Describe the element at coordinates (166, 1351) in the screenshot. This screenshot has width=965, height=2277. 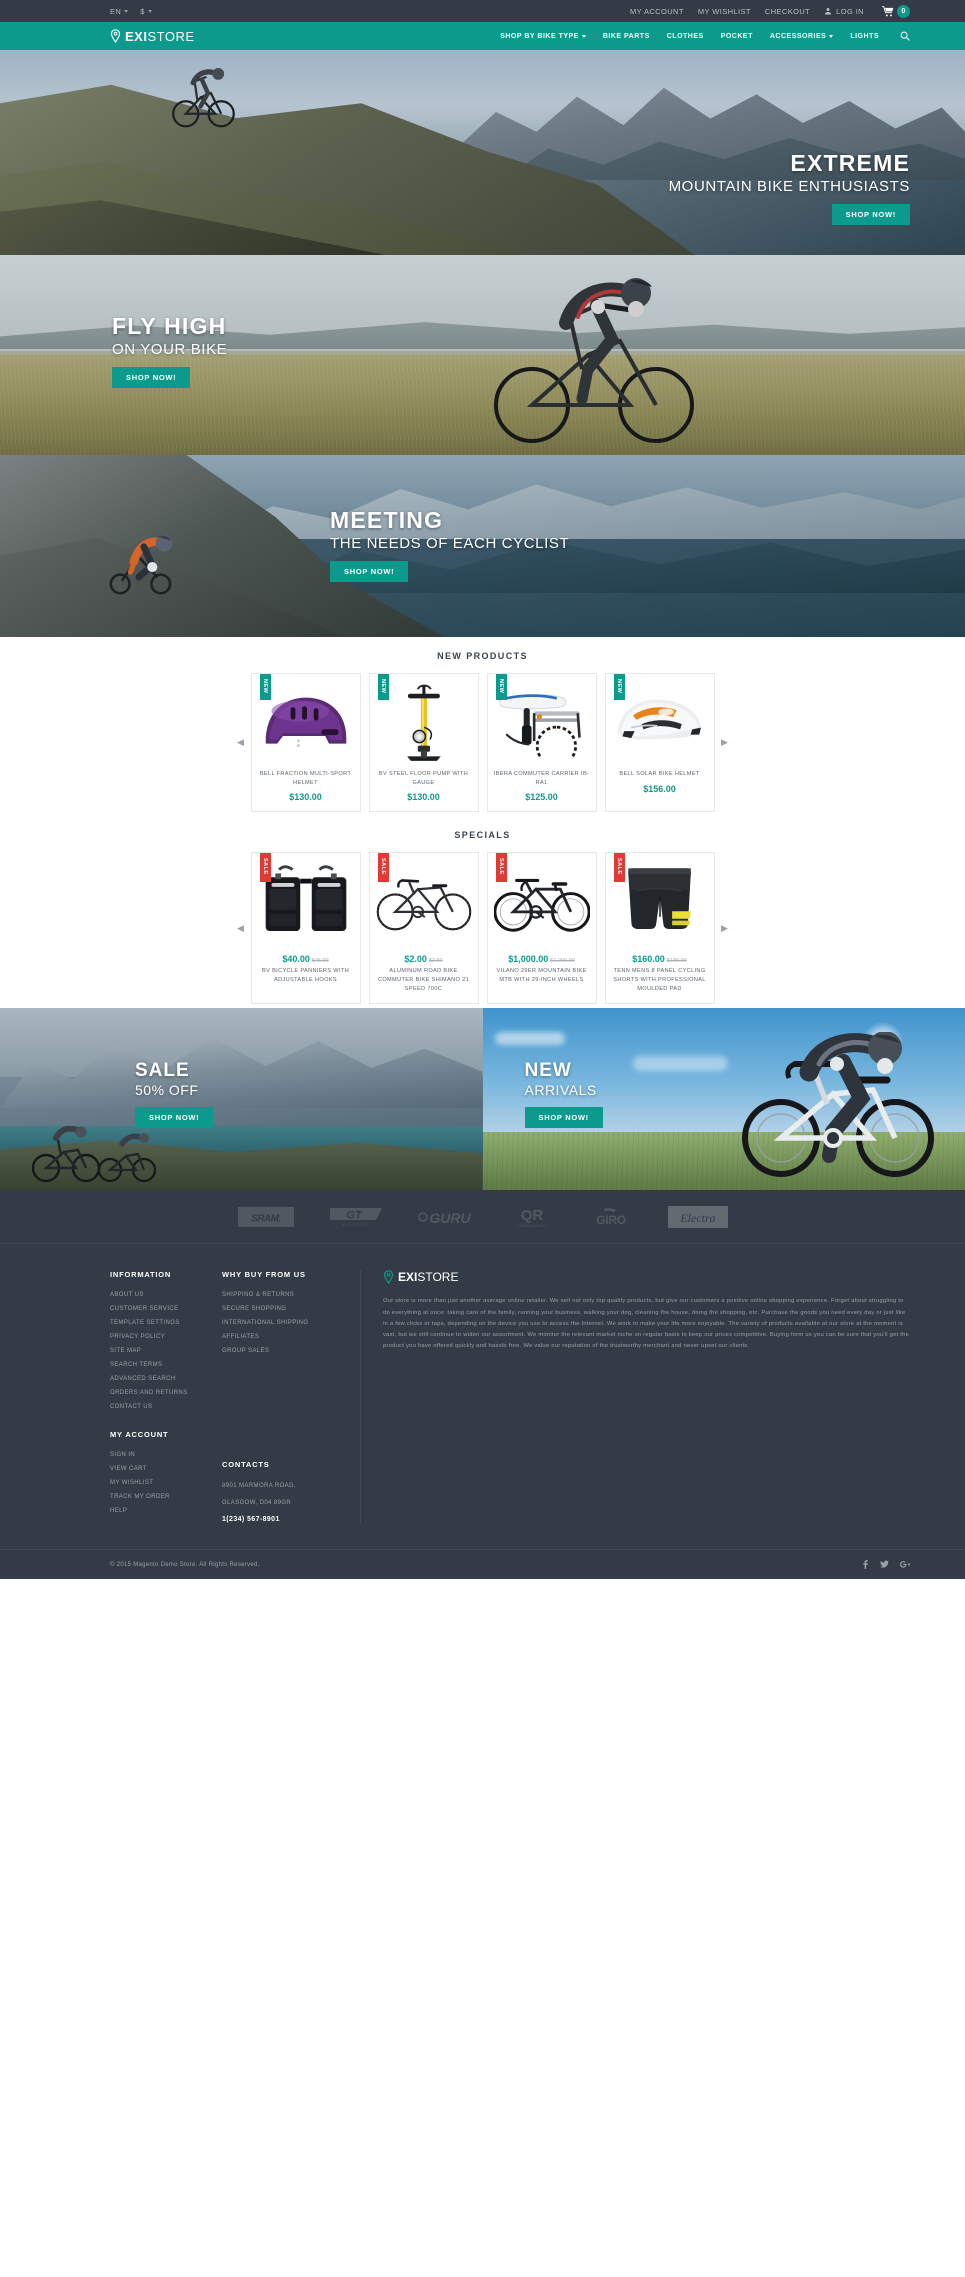
I see `footer-link-site-map: SITE MAP` at that location.